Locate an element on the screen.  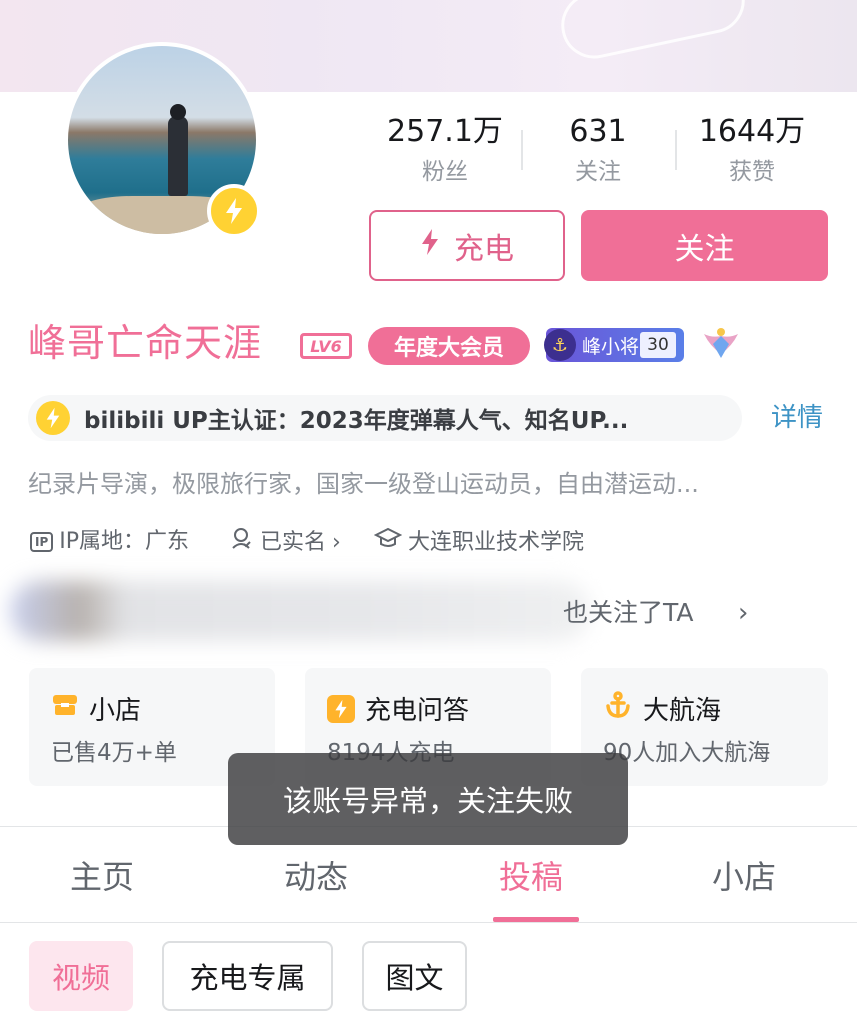
mutual-follows-row: 也关注了TA › is located at coordinates (428, 615).